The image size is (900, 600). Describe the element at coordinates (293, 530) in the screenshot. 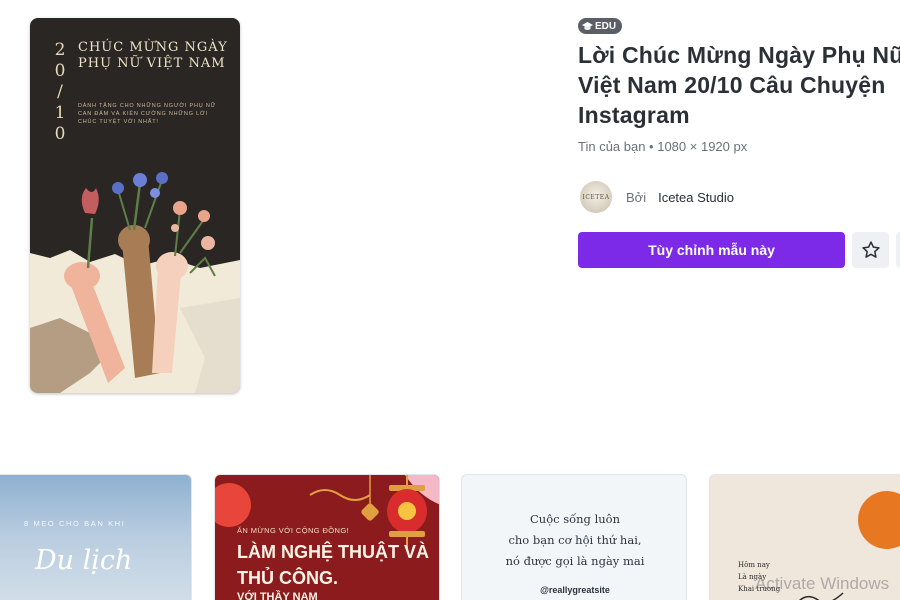

I see `card2-small-text: ĂN MỪNG VỚI CỘNG ĐỒNG!` at that location.